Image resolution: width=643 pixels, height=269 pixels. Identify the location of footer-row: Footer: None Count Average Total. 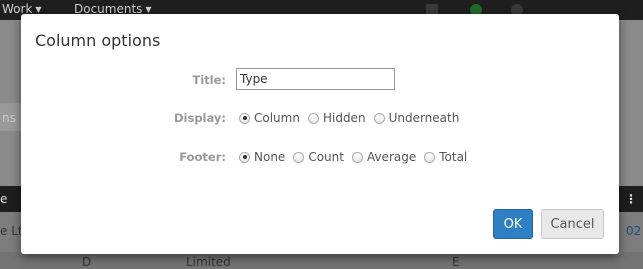
(320, 157).